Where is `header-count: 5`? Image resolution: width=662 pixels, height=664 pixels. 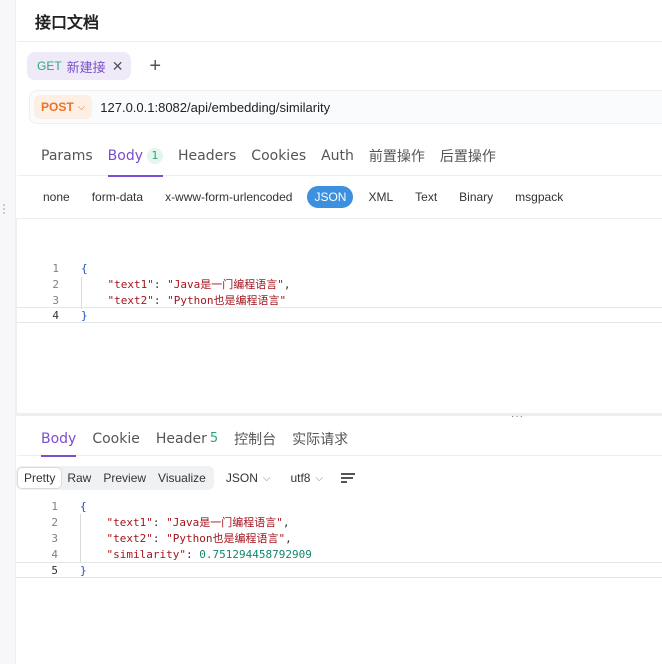 header-count: 5 is located at coordinates (214, 438).